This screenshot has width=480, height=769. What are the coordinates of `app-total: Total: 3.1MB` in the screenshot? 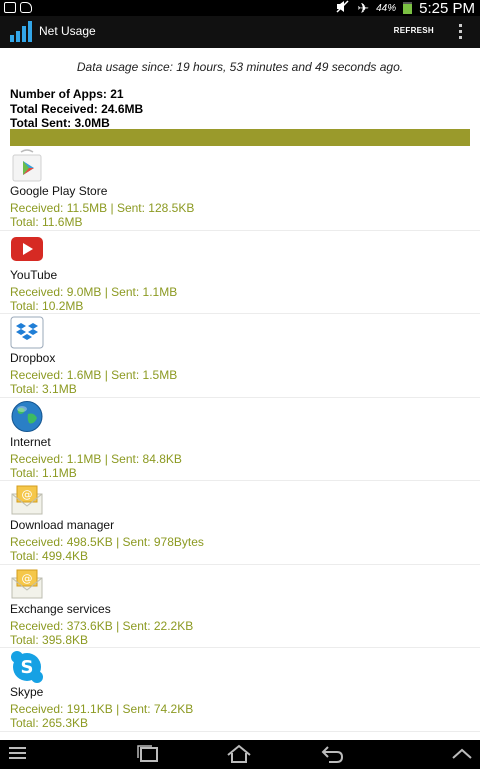 It's located at (43, 389).